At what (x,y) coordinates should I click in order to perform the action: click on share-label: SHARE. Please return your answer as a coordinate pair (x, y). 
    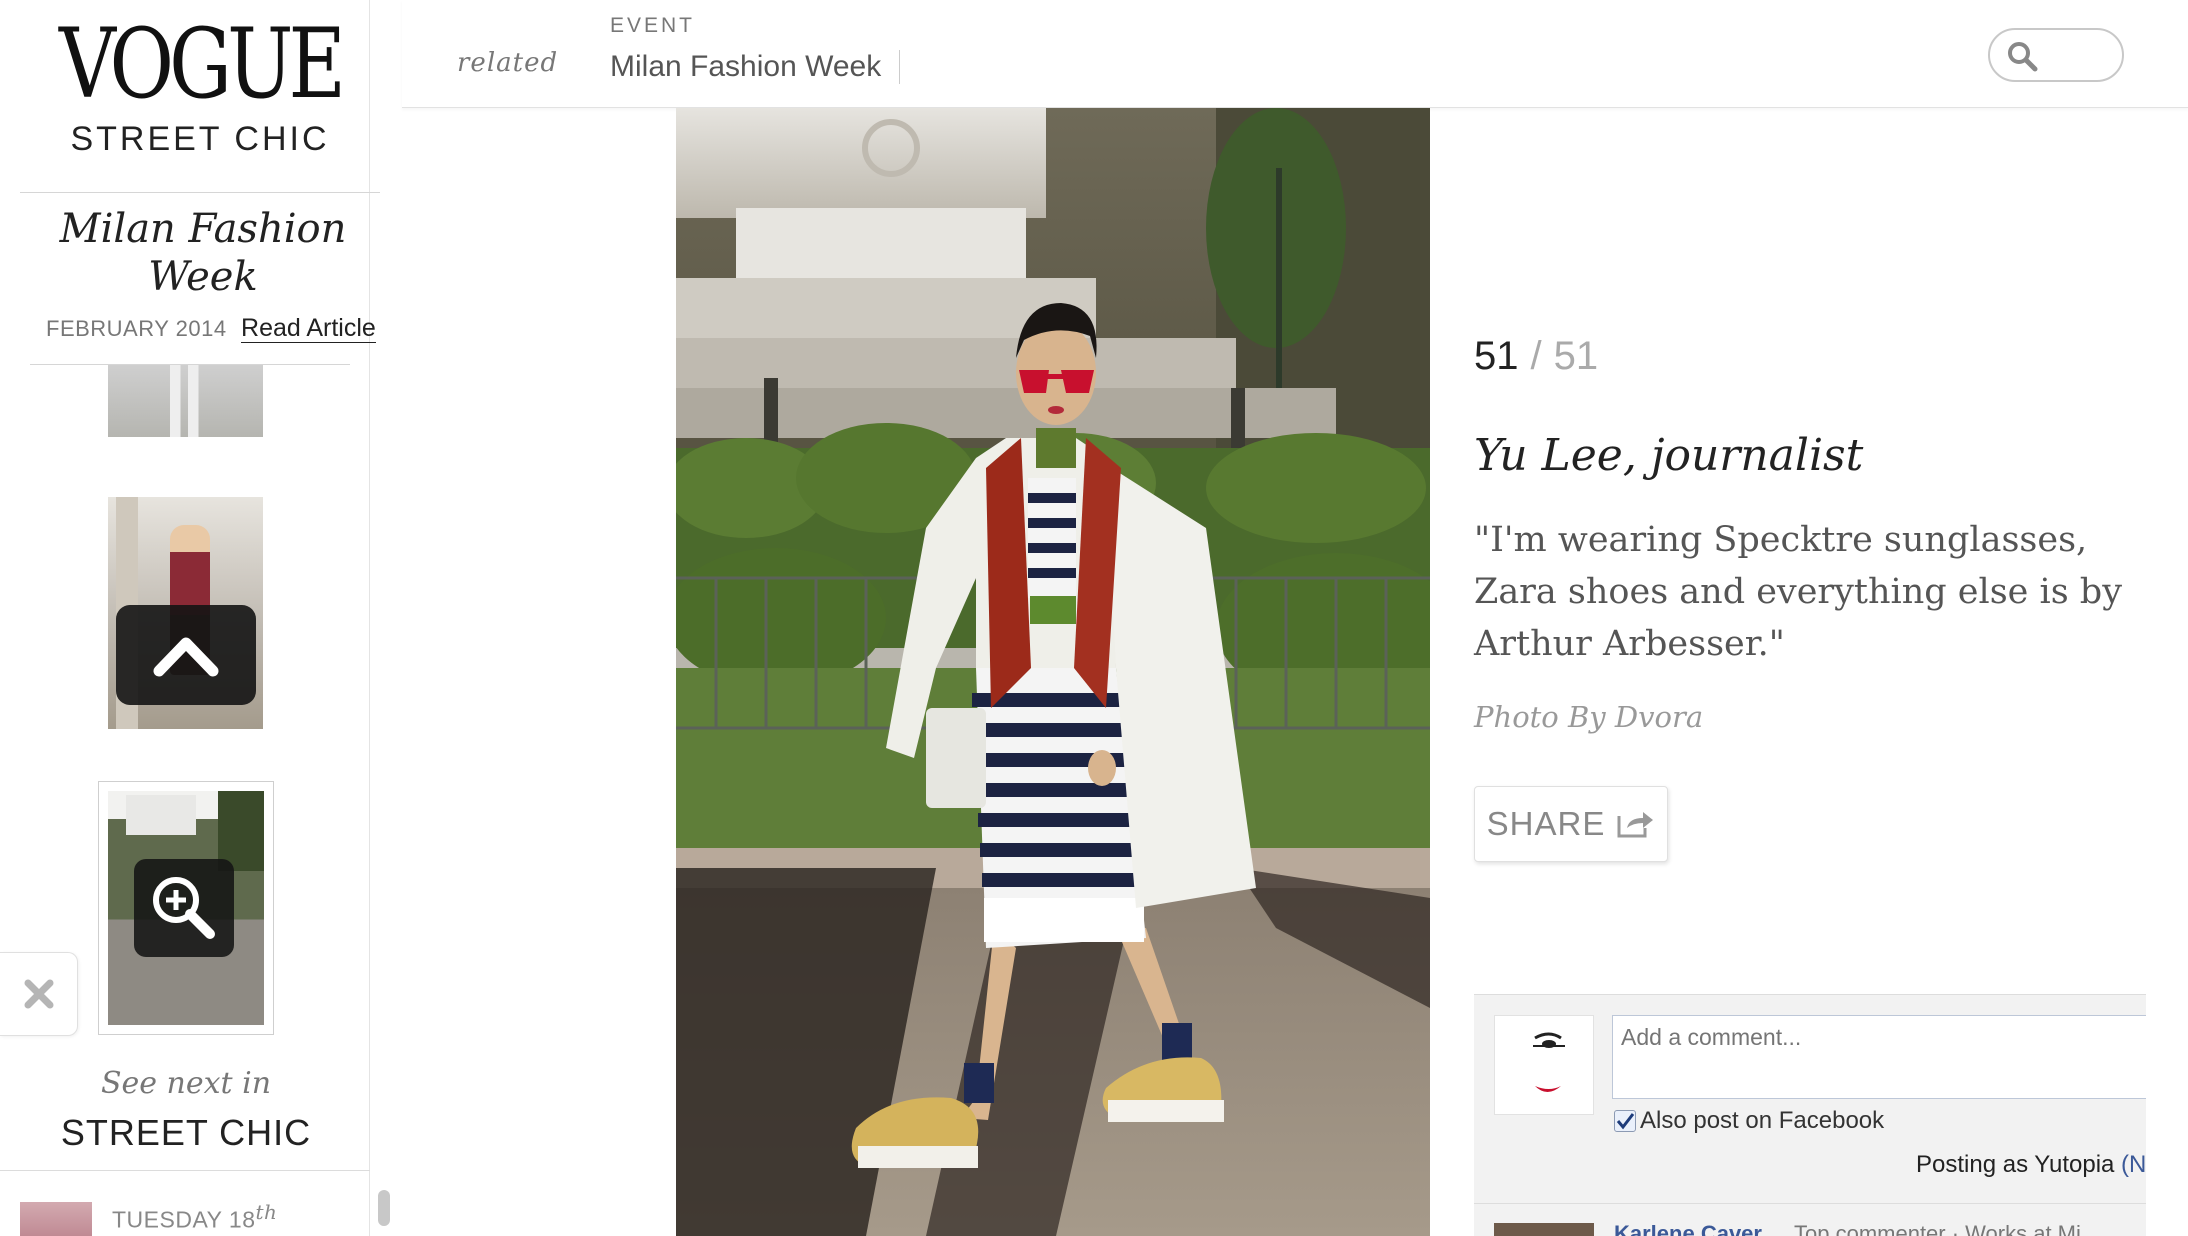
    Looking at the image, I should click on (1546, 823).